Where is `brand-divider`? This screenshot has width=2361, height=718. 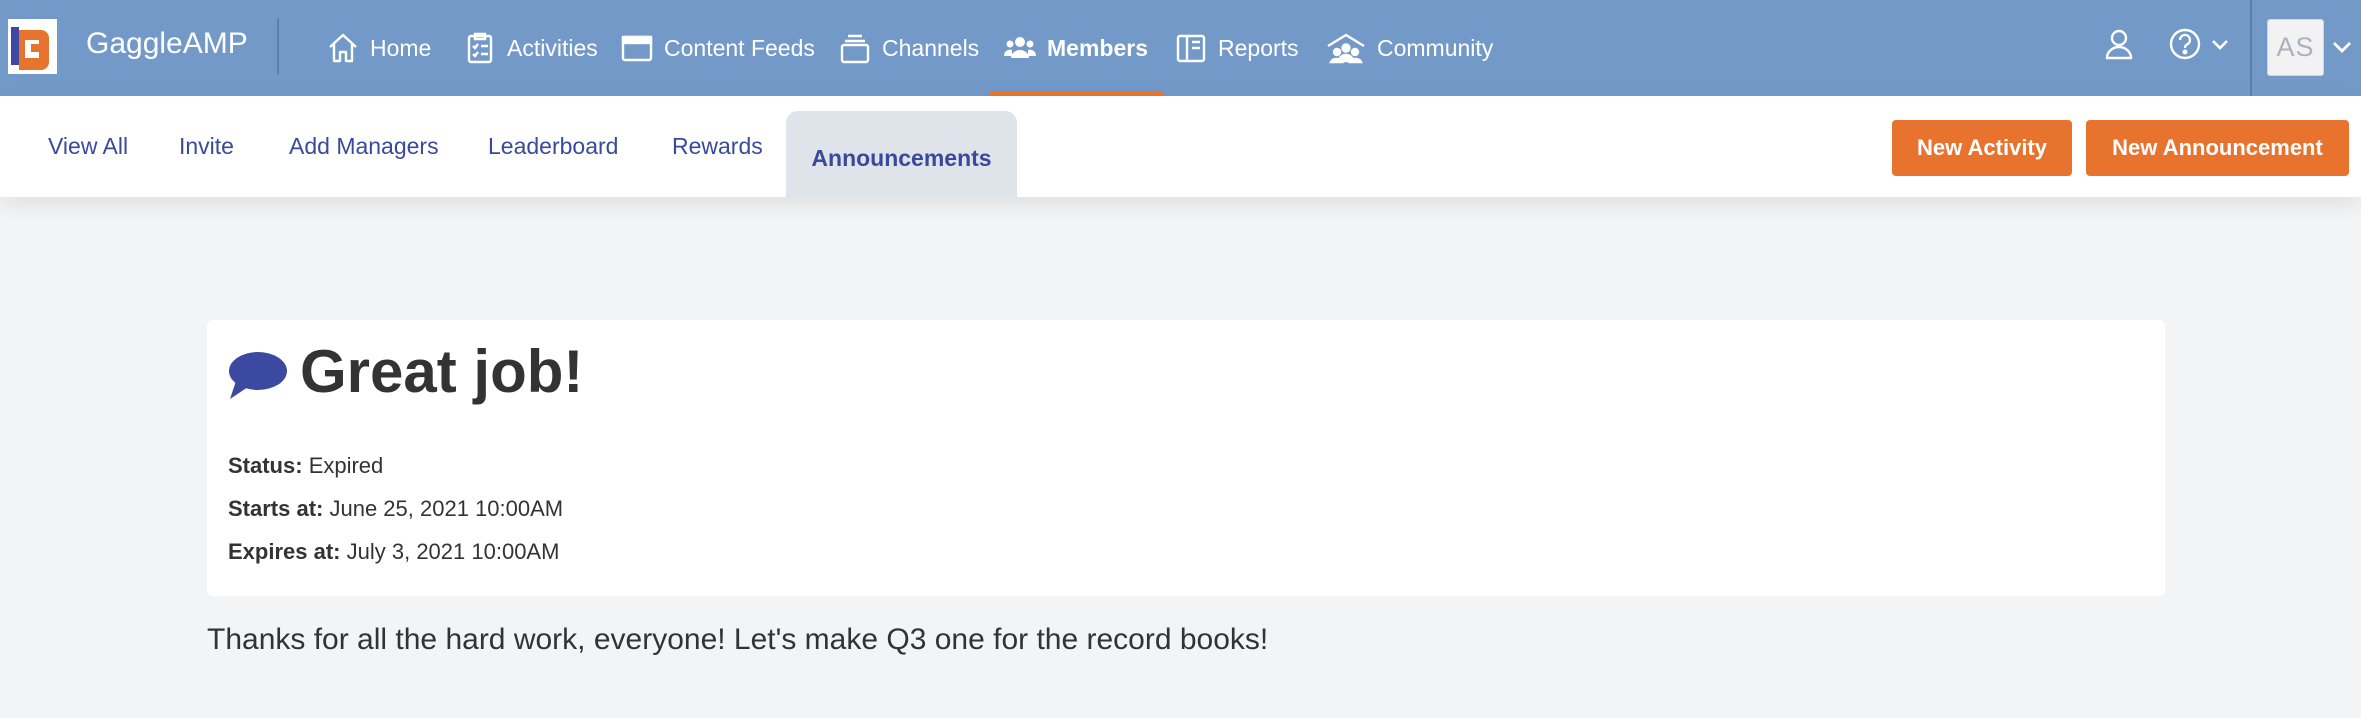 brand-divider is located at coordinates (278, 46).